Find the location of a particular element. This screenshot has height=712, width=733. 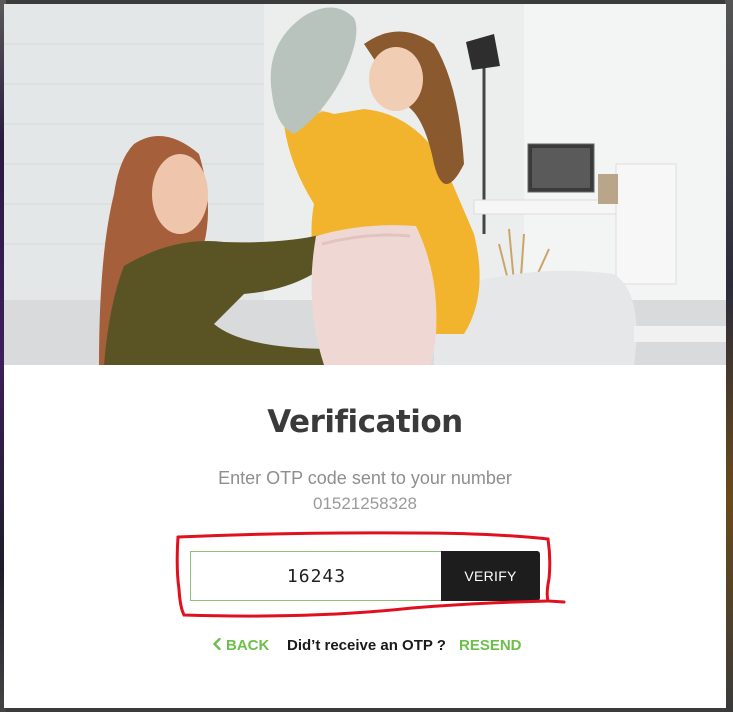

page-title: Verification is located at coordinates (365, 422).